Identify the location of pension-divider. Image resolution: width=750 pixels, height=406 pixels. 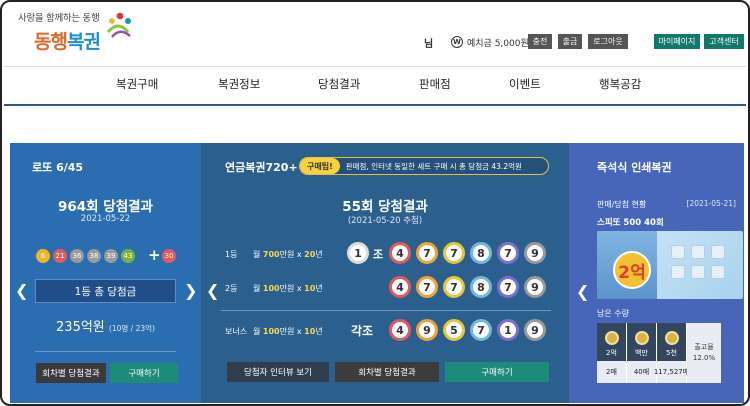
(386, 310).